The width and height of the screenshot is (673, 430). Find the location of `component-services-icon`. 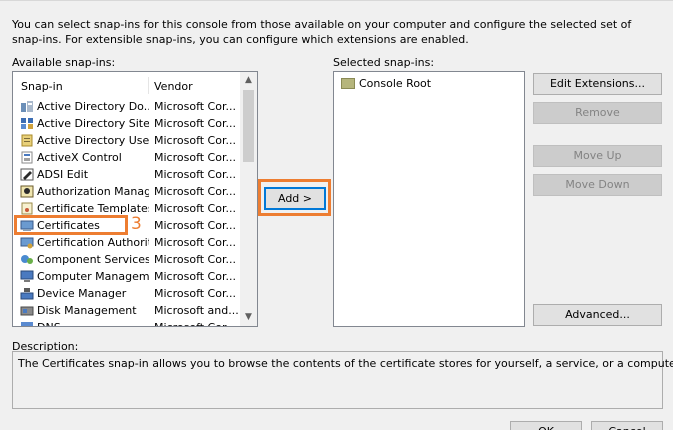

component-services-icon is located at coordinates (27, 259).